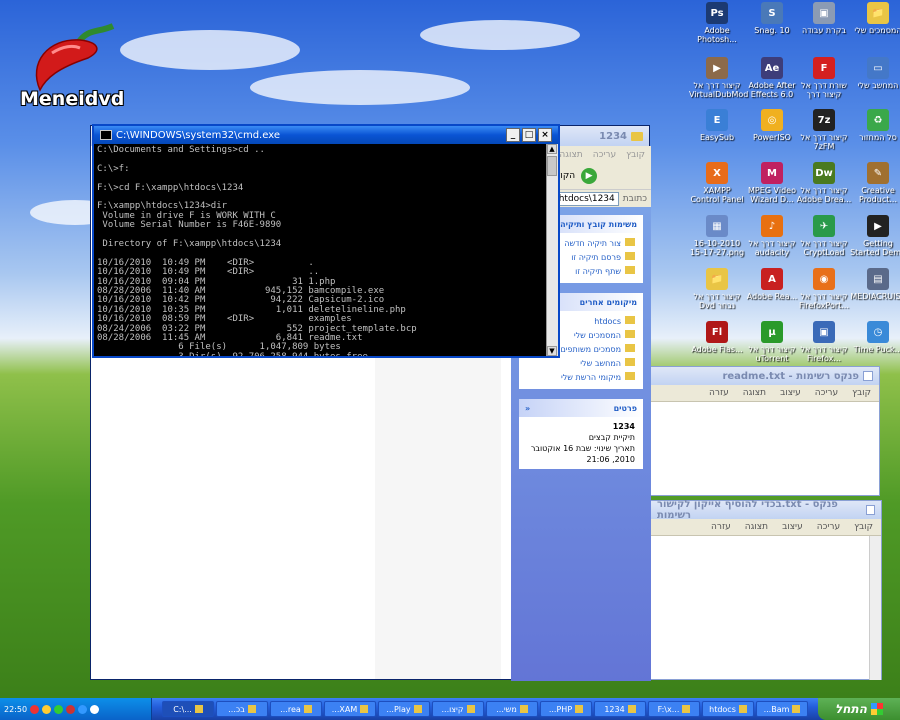 Image resolution: width=900 pixels, height=720 pixels. Describe the element at coordinates (717, 236) in the screenshot. I see `desktop-icon: ▦ 16-10-2010 15-17-27.png` at that location.